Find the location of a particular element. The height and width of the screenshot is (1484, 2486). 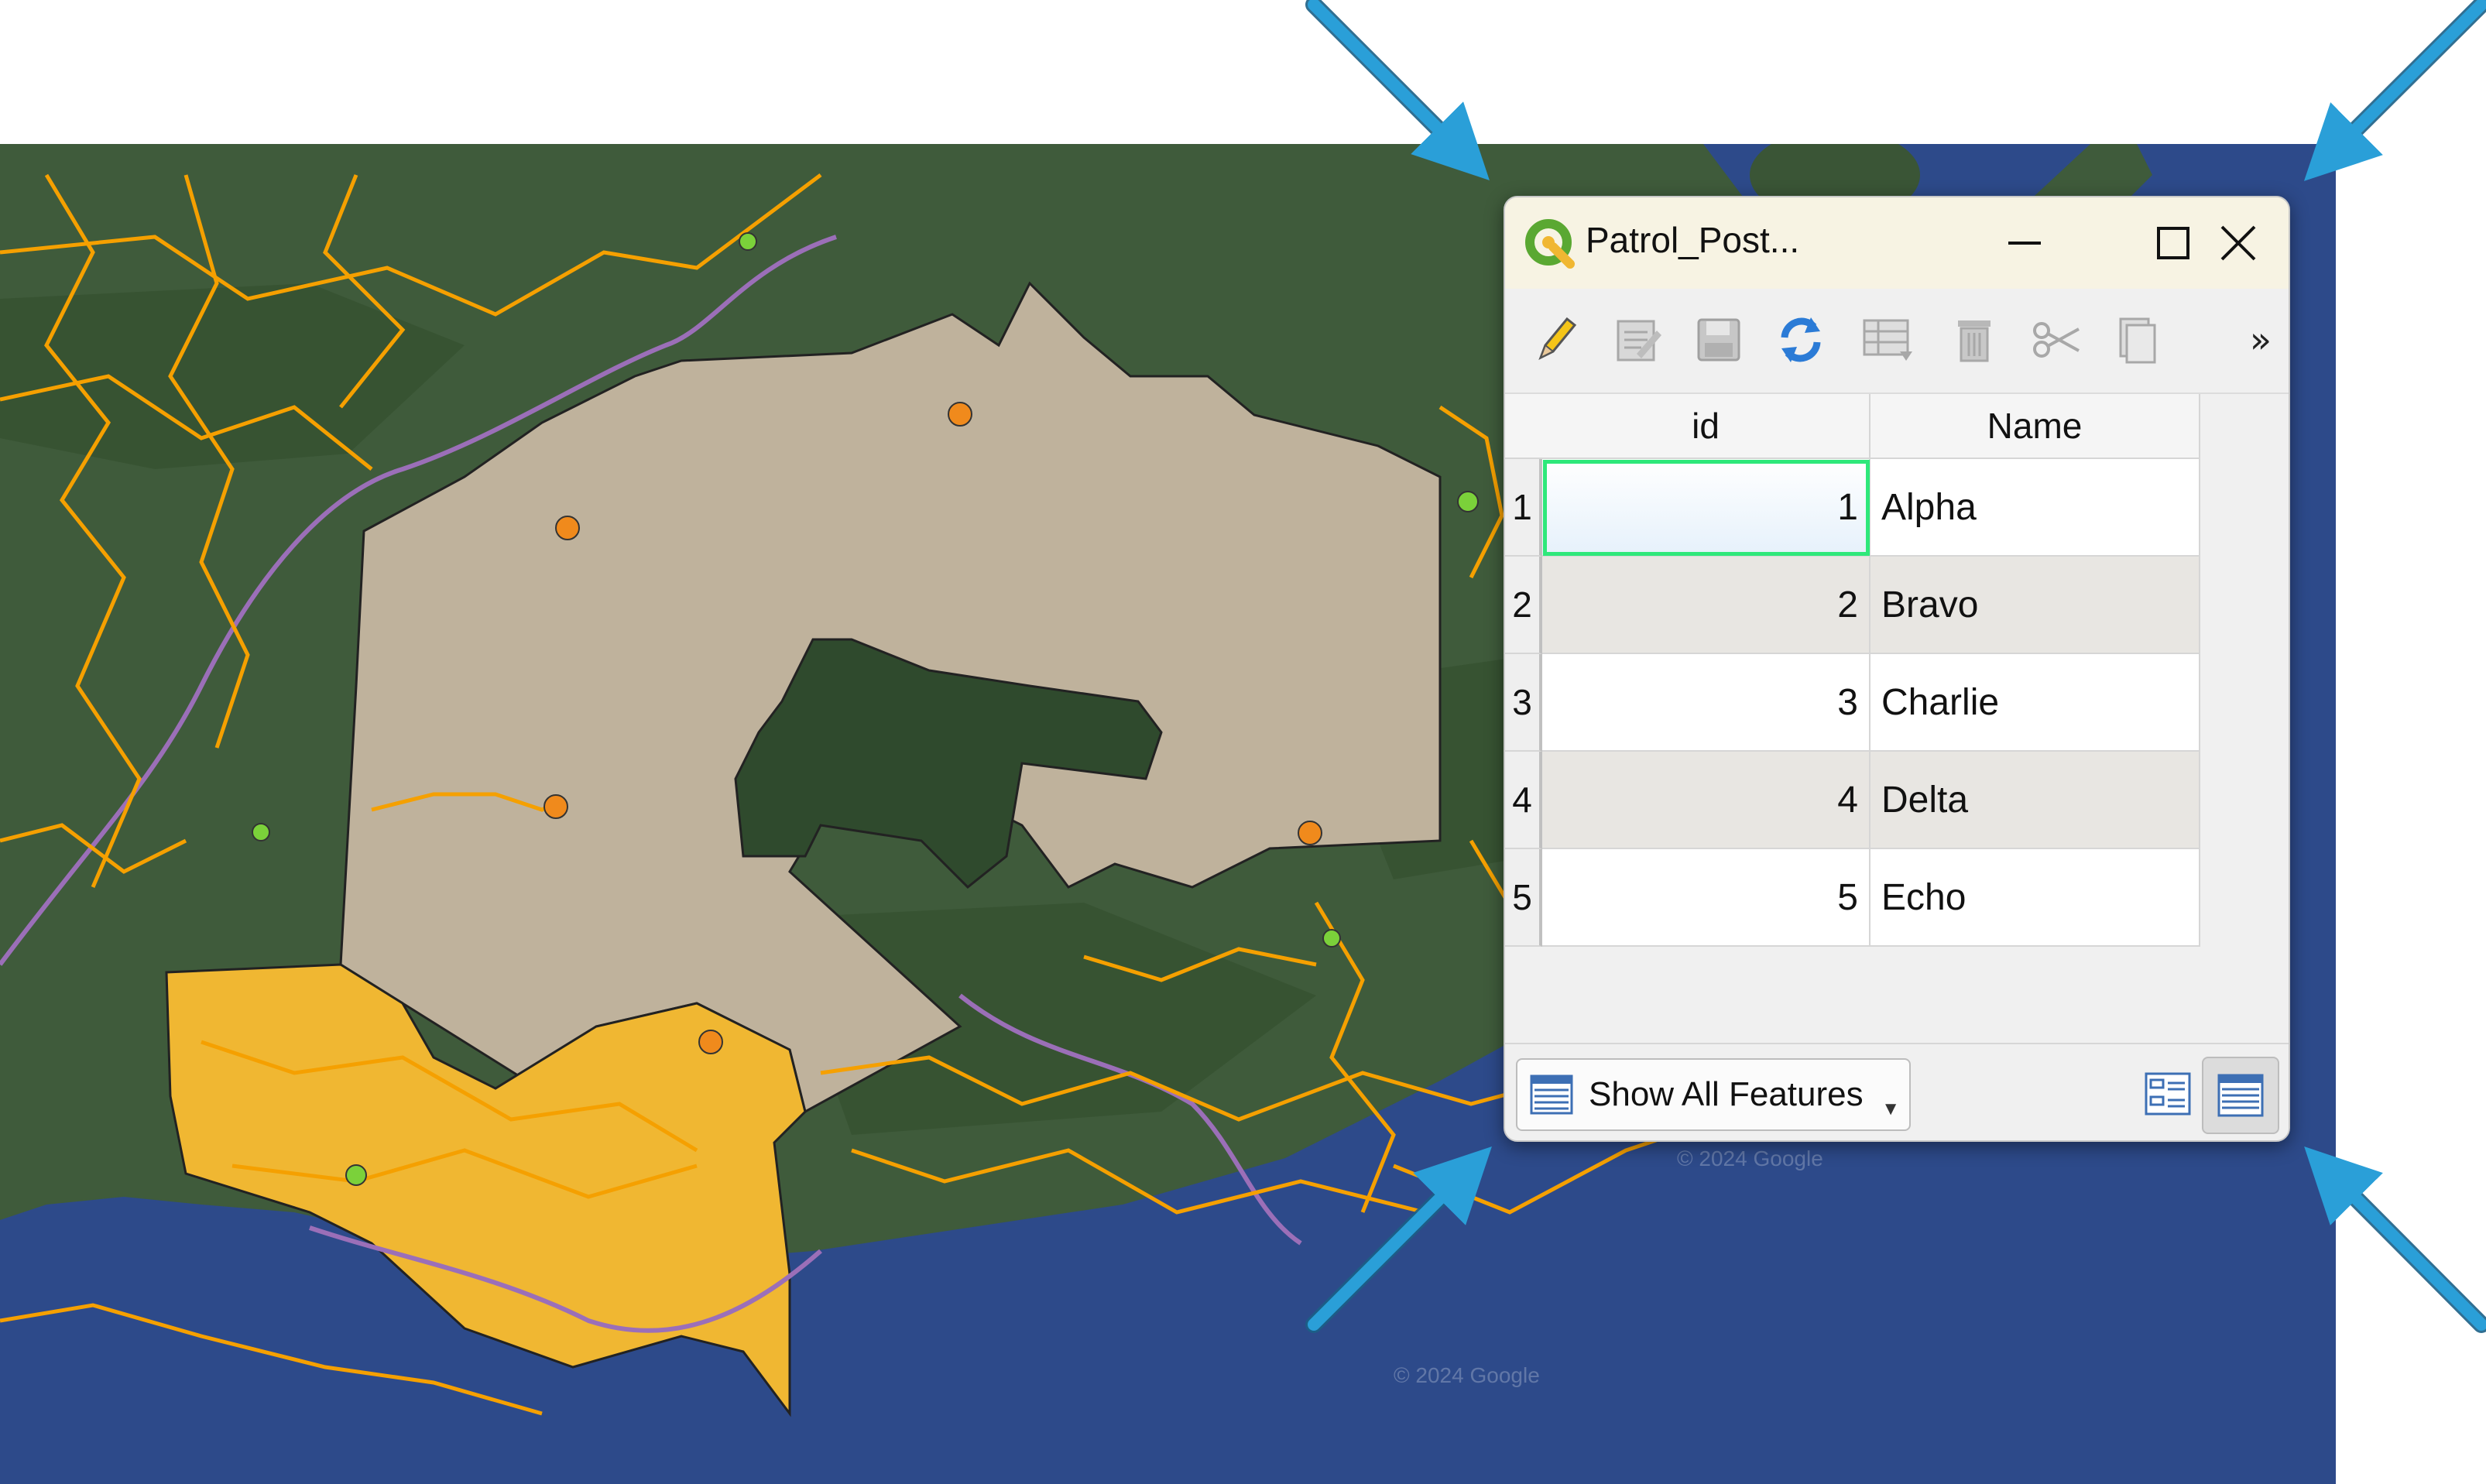

reload-button is located at coordinates (1801, 340).